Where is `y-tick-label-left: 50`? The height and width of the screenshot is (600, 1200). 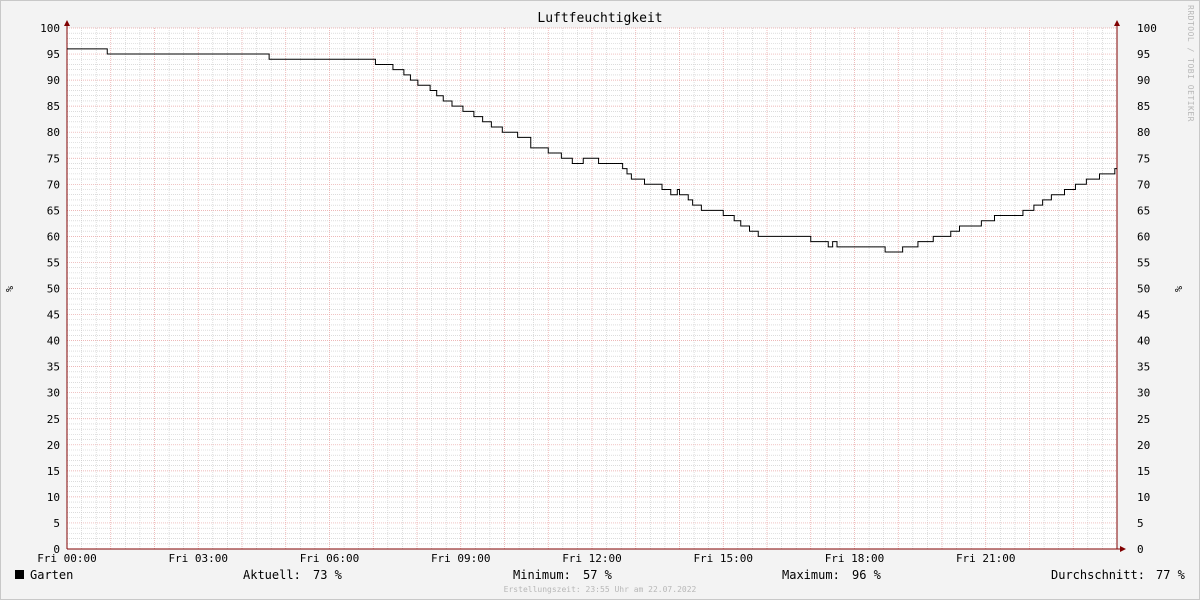
y-tick-label-left: 50 is located at coordinates (53, 289).